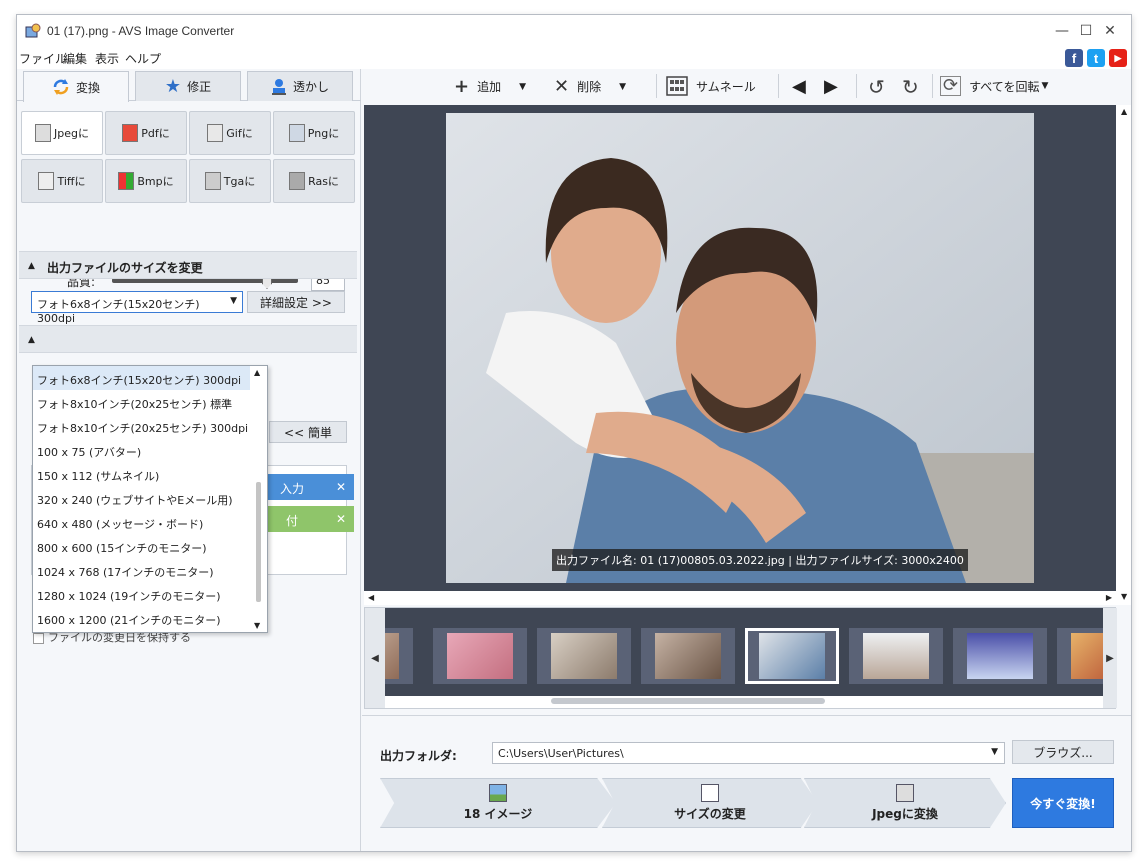 The width and height of the screenshot is (1148, 868). What do you see at coordinates (710, 814) in the screenshot?
I see `step-resize-label: サイズの変更` at bounding box center [710, 814].